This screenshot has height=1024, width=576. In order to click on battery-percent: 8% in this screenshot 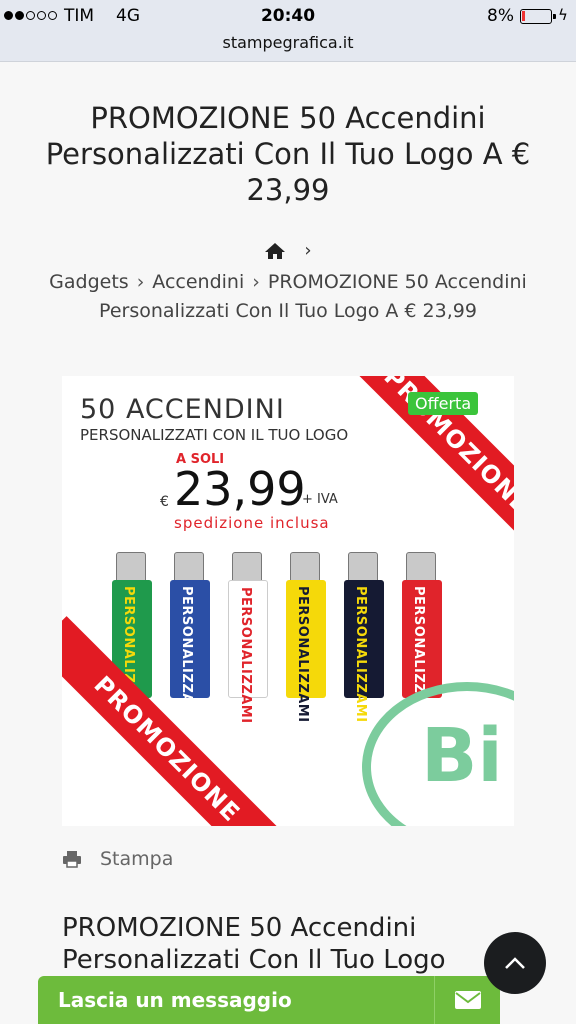, I will do `click(500, 16)`.